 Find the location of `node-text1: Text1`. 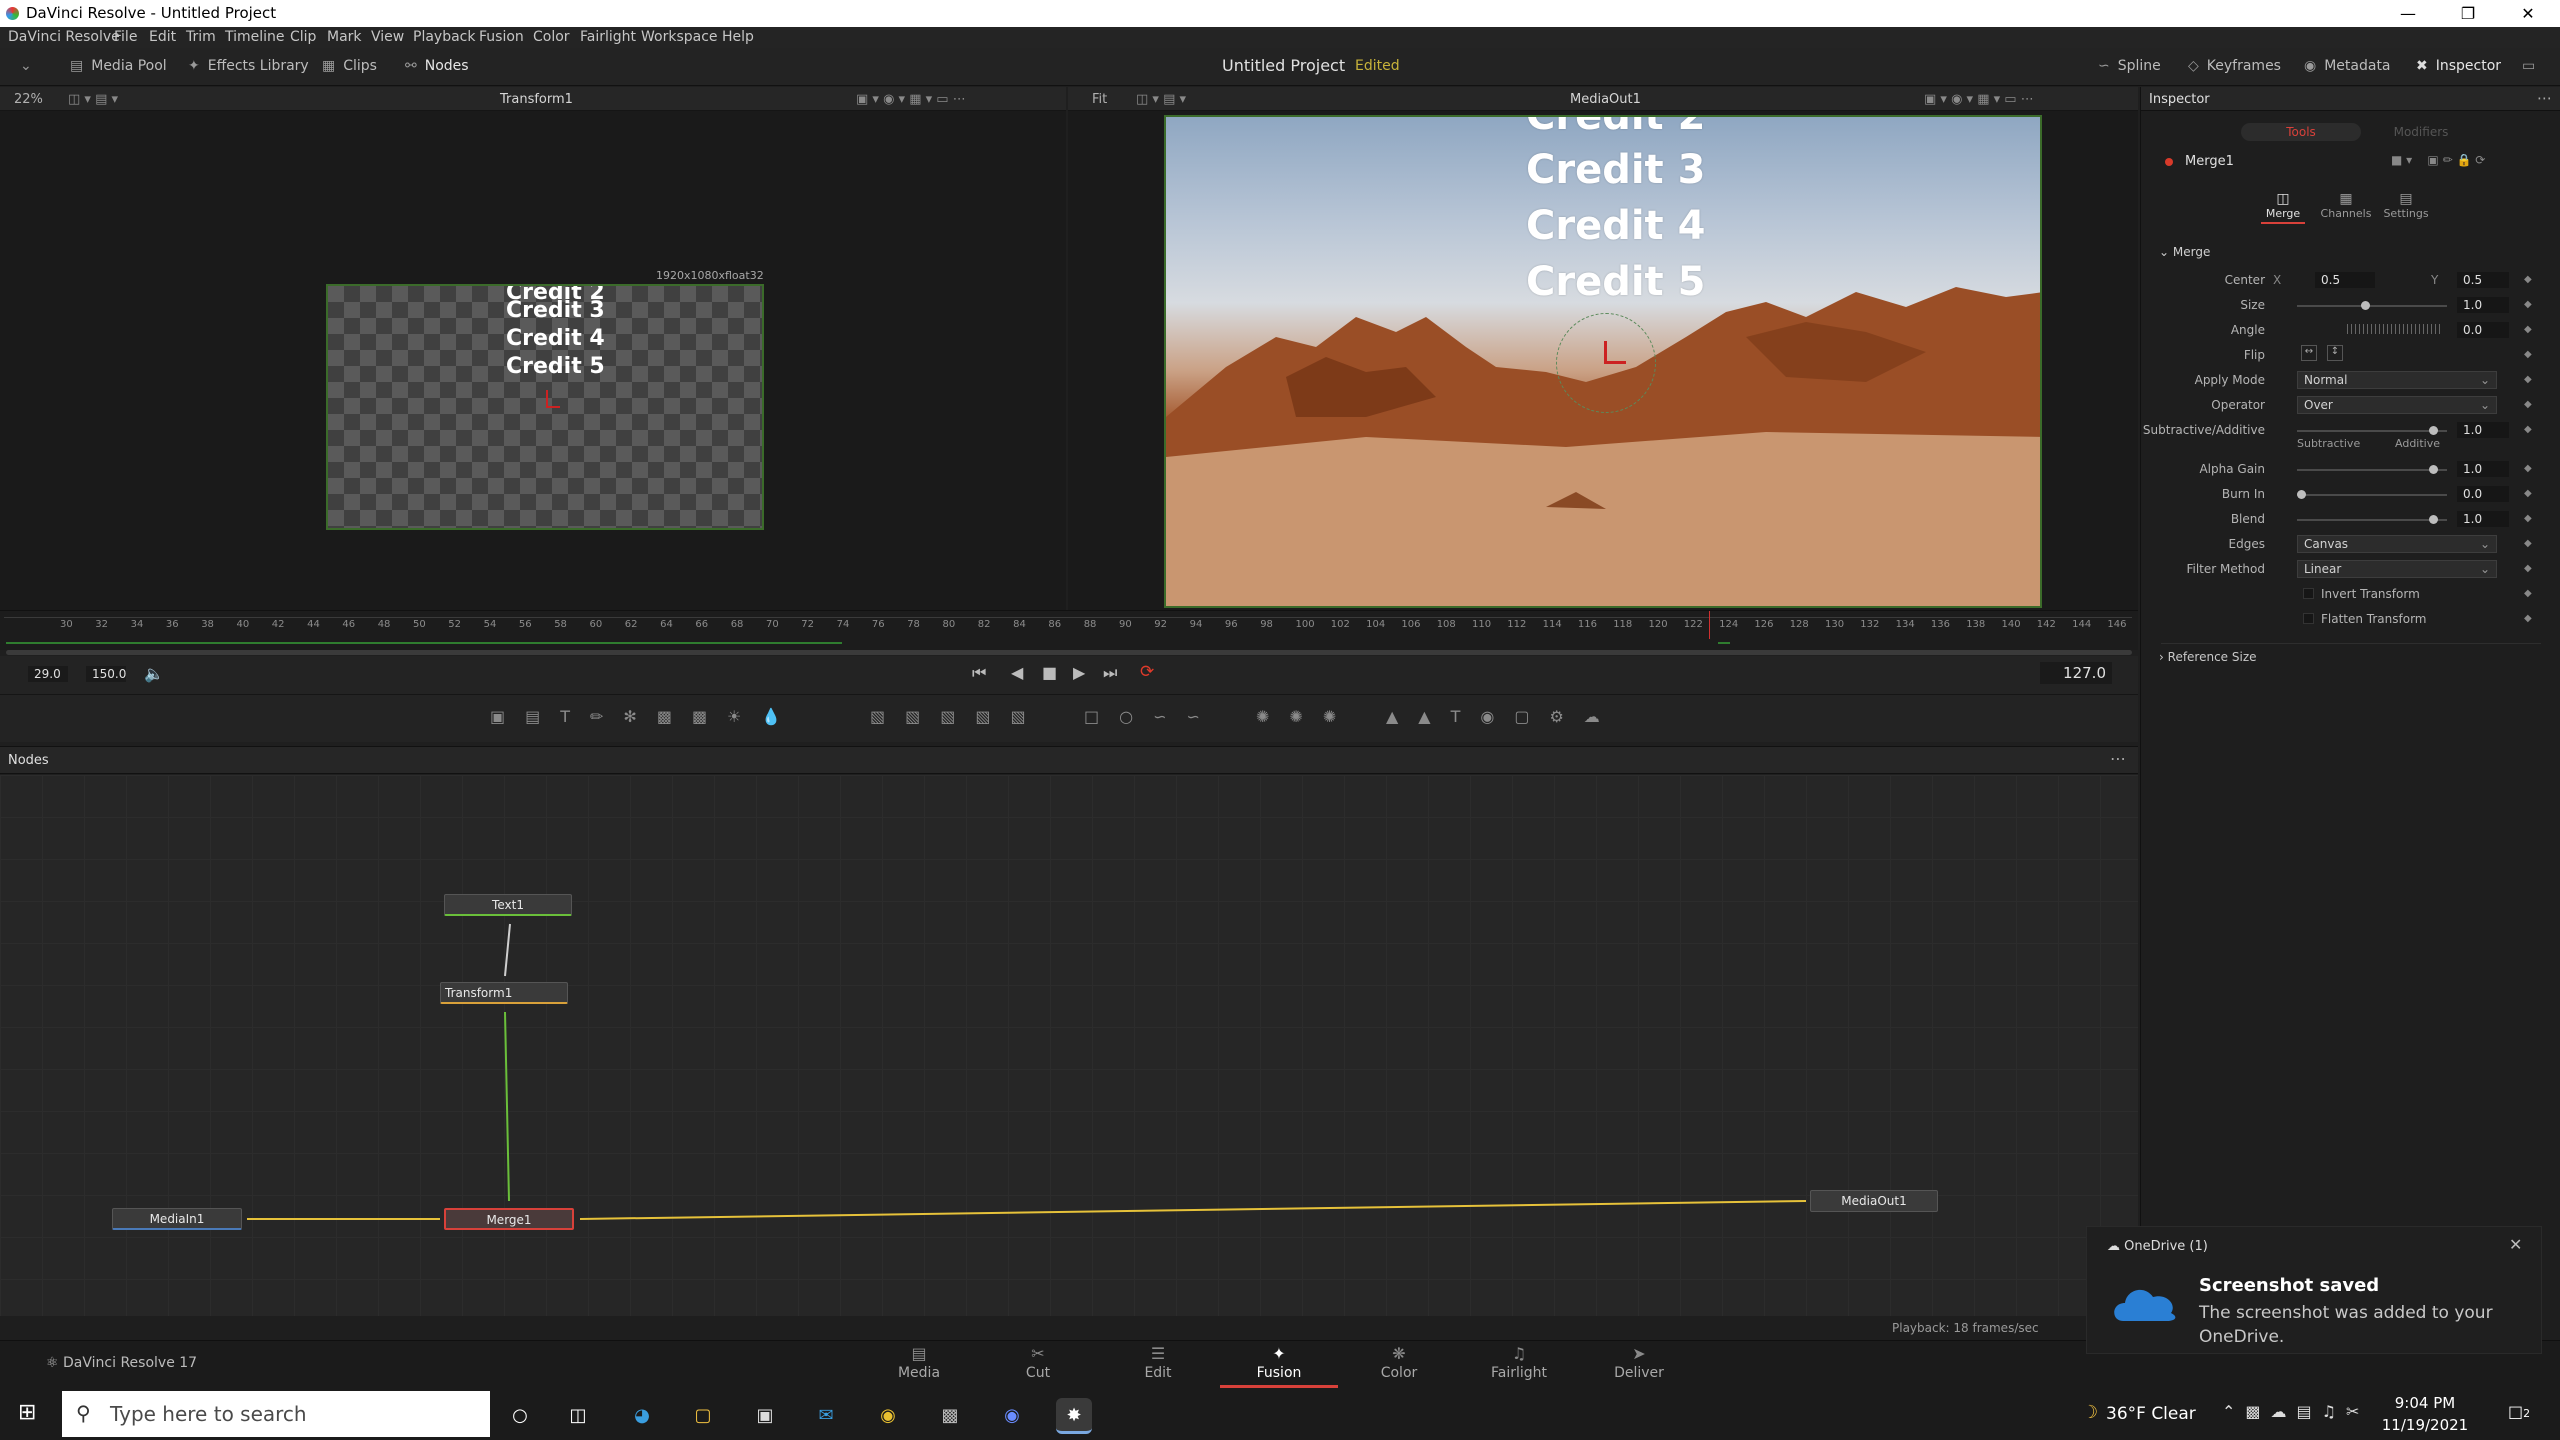

node-text1: Text1 is located at coordinates (508, 905).